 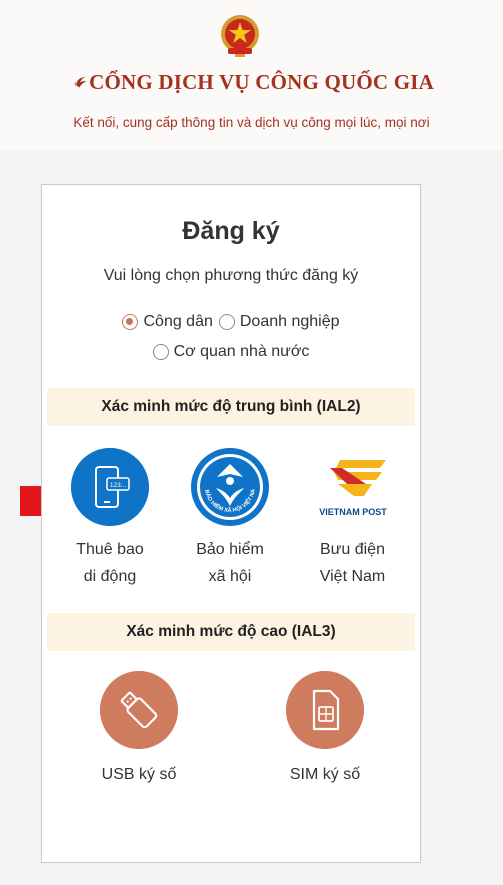 I want to click on option-usb-token: USB ký số, so click(x=139, y=729).